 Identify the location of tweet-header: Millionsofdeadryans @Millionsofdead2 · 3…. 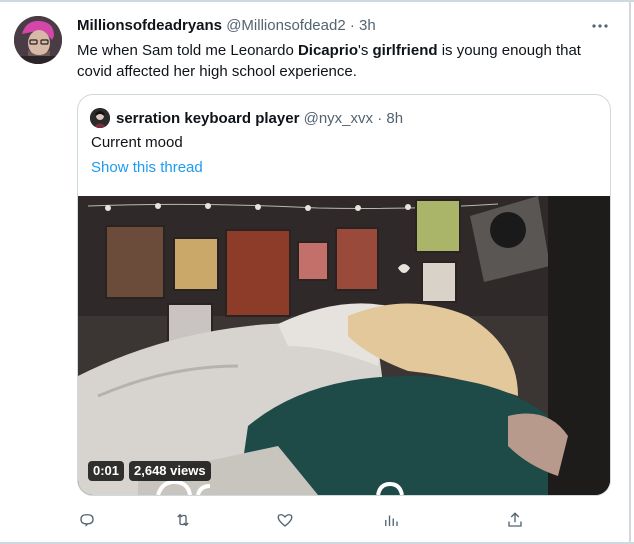
(226, 26).